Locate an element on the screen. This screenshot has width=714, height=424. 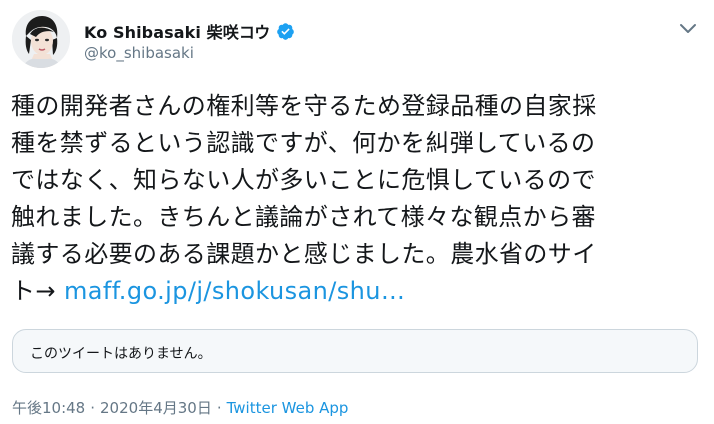
tweet-text-line: ト→ is located at coordinates (37, 291).